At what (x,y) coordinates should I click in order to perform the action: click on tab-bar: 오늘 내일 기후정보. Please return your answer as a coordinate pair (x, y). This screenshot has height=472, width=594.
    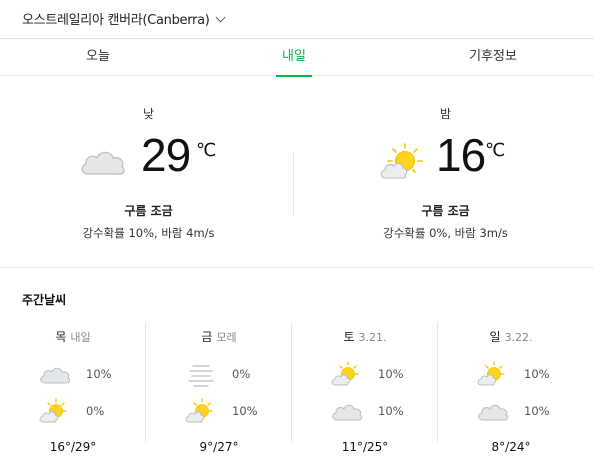
    Looking at the image, I should click on (297, 57).